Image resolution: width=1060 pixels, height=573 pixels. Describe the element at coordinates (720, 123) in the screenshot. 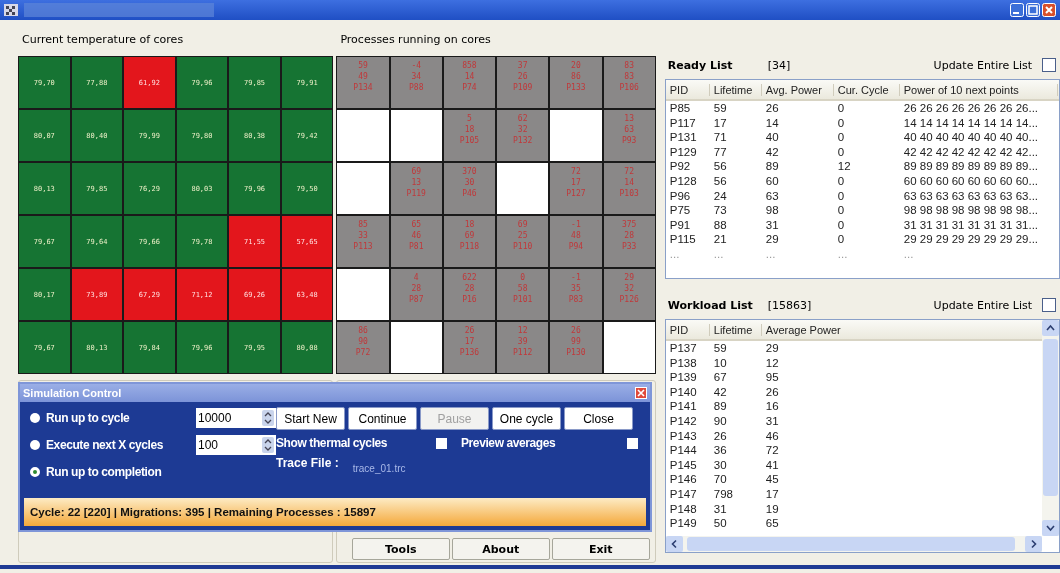

I see `table-cell-text: 17` at that location.